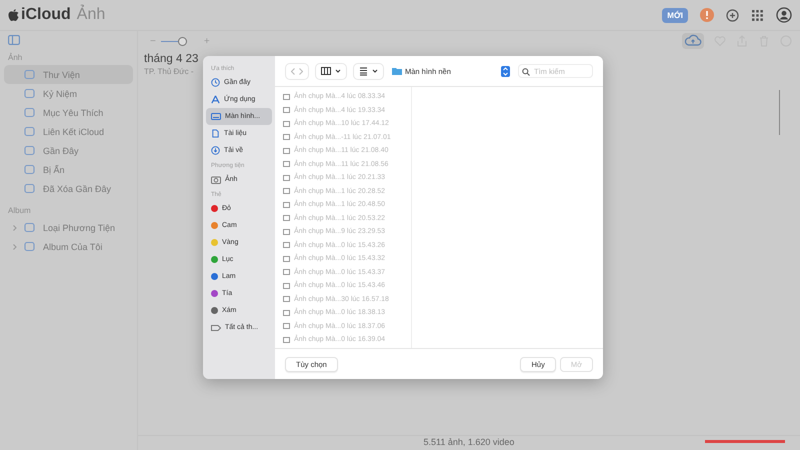 This screenshot has width=800, height=450. I want to click on folder-icon, so click(397, 71).